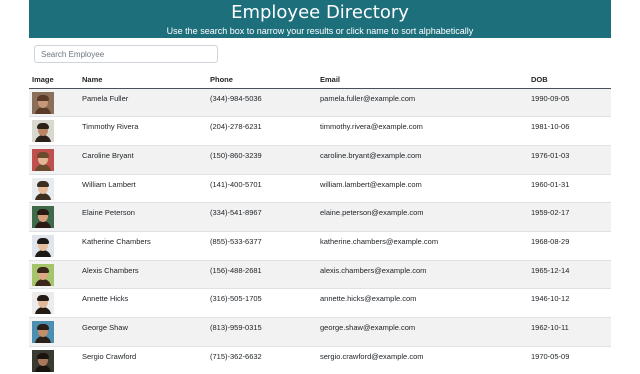 This screenshot has width=640, height=374. What do you see at coordinates (236, 356) in the screenshot?
I see `employee-phone: (715)-362-6632` at bounding box center [236, 356].